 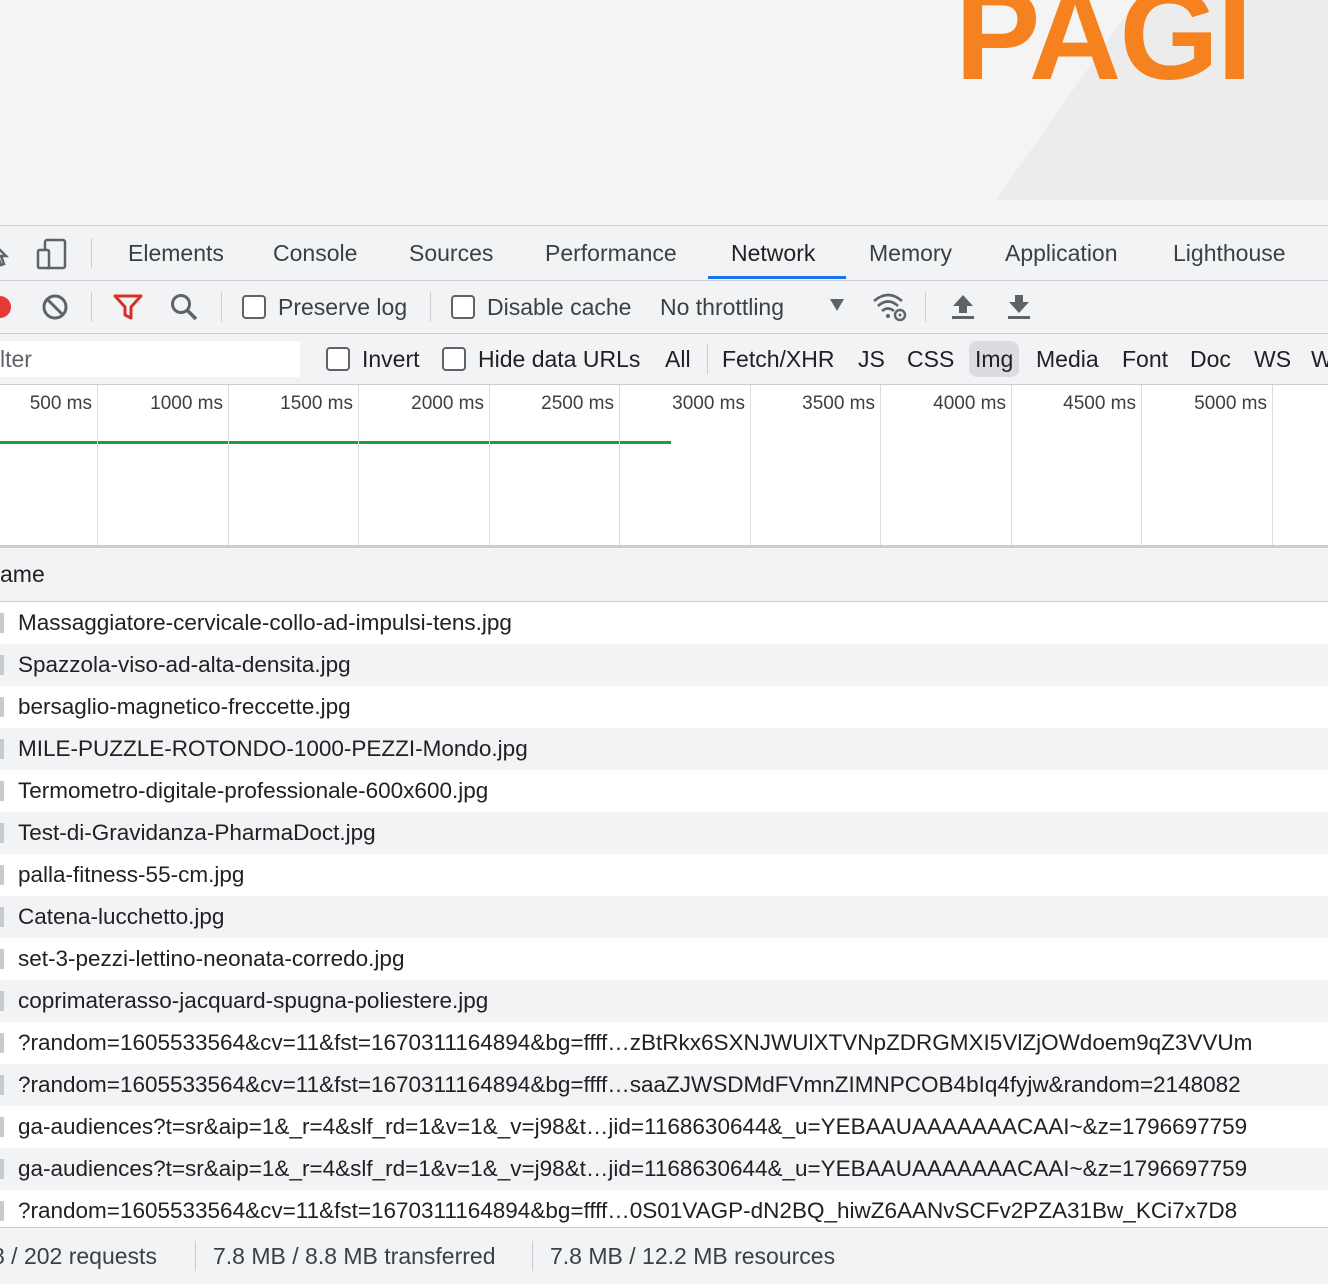 What do you see at coordinates (315, 253) in the screenshot?
I see `tab-console: Console` at bounding box center [315, 253].